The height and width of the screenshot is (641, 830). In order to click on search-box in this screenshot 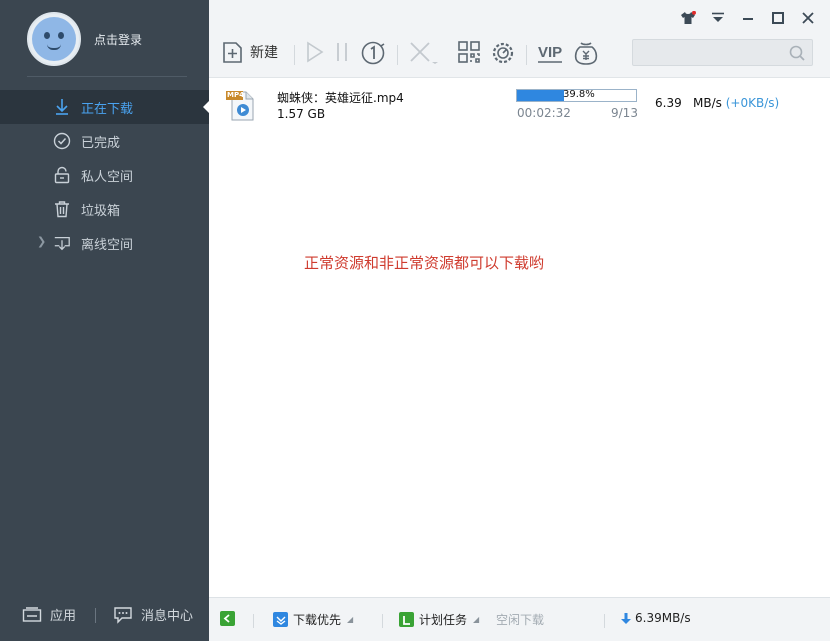, I will do `click(722, 52)`.